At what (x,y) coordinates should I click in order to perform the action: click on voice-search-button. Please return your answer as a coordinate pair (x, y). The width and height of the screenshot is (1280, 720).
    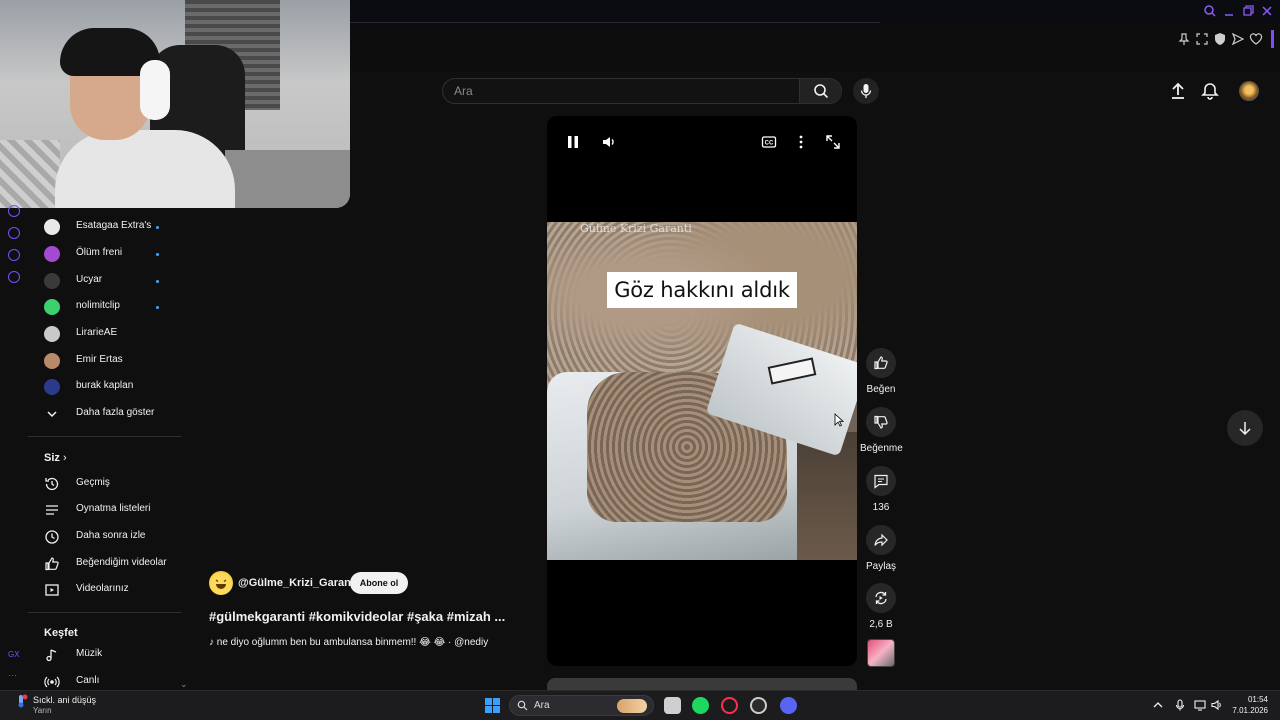
    Looking at the image, I should click on (866, 91).